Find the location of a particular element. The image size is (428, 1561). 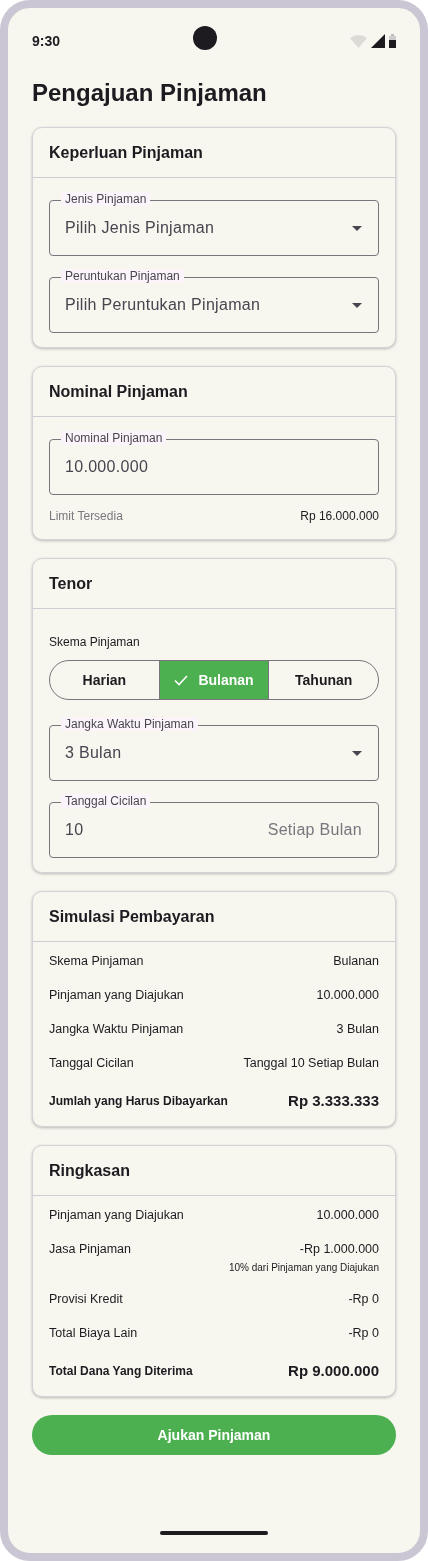

check-icon is located at coordinates (181, 680).